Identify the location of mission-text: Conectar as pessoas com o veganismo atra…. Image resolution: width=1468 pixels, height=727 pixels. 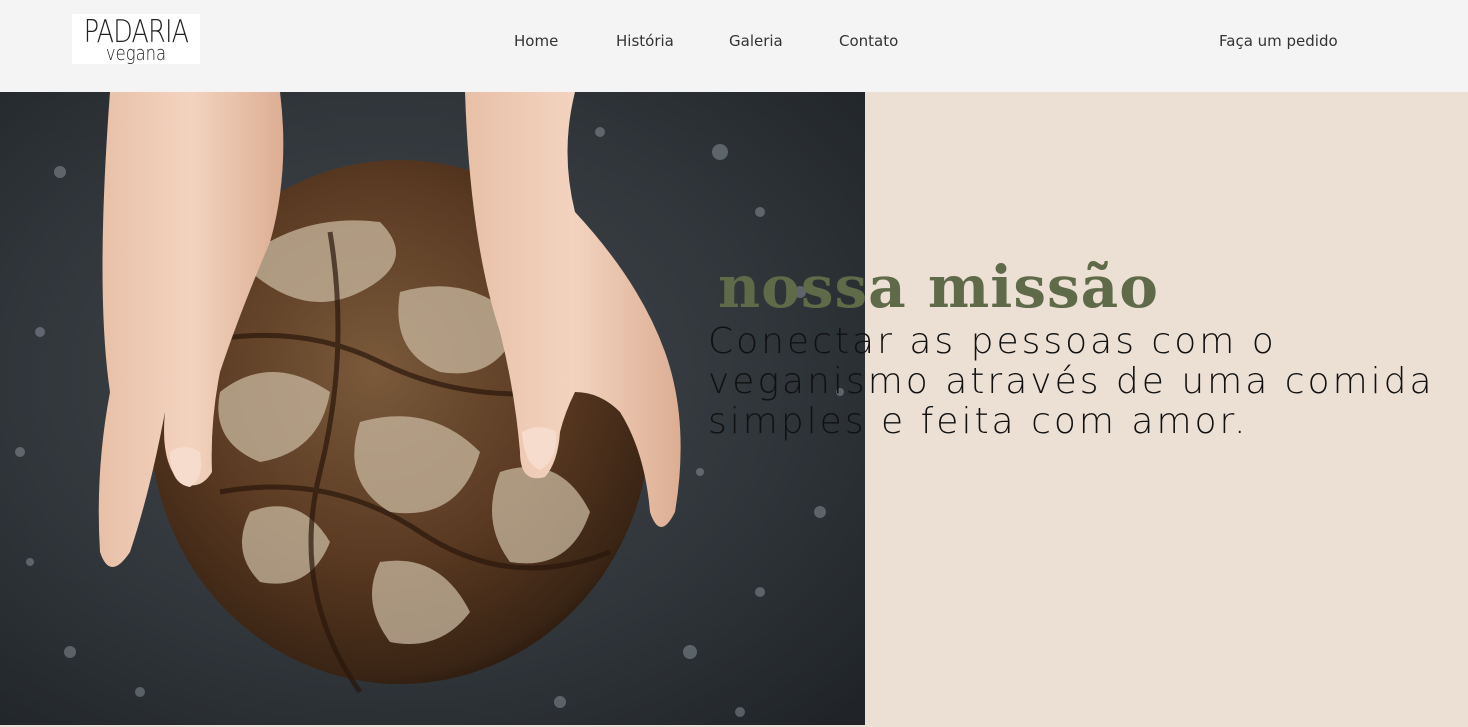
(1071, 381).